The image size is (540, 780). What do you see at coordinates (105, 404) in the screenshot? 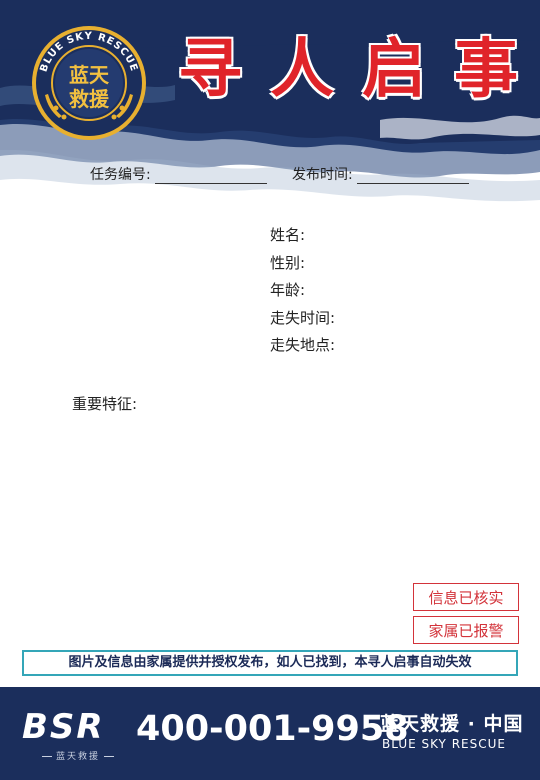
I see `features-label: 重要特征:` at bounding box center [105, 404].